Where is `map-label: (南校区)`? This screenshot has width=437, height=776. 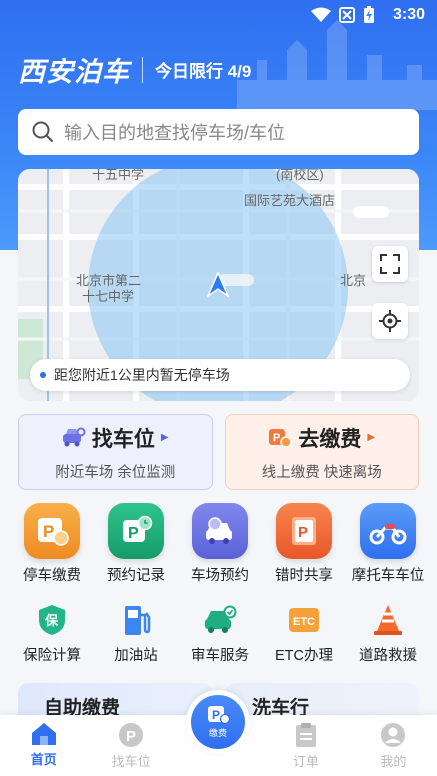
map-label: (南校区) is located at coordinates (300, 175).